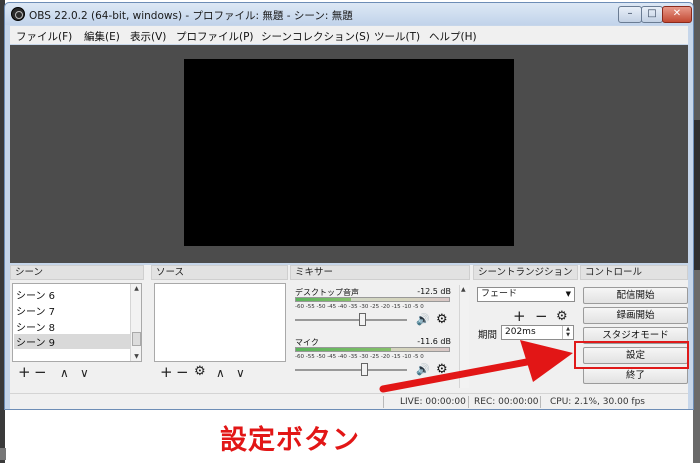 This screenshot has width=700, height=463. What do you see at coordinates (102, 36) in the screenshot?
I see `menu-edit: 編集(E)` at bounding box center [102, 36].